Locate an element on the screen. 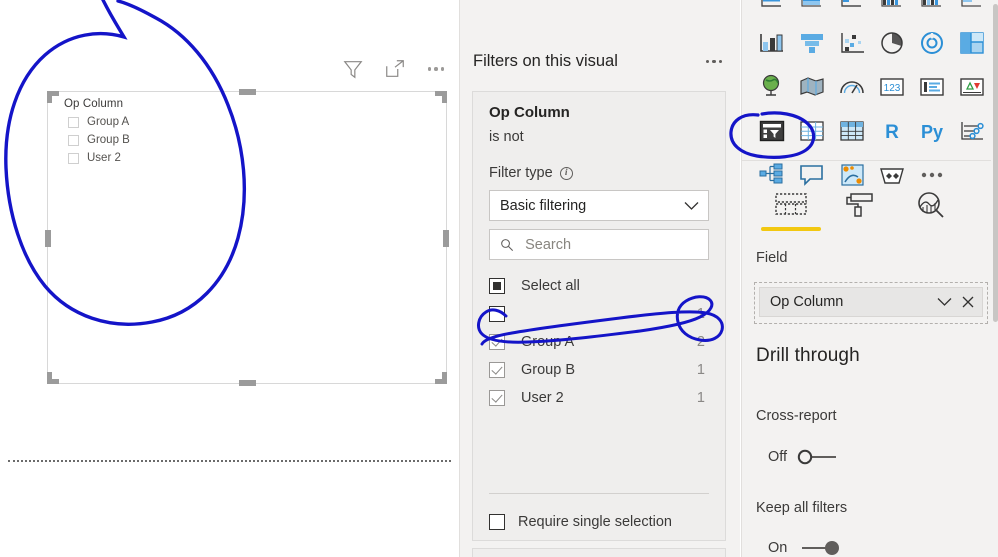 This screenshot has width=998, height=557. slicer-item-label: User 2 is located at coordinates (104, 158).